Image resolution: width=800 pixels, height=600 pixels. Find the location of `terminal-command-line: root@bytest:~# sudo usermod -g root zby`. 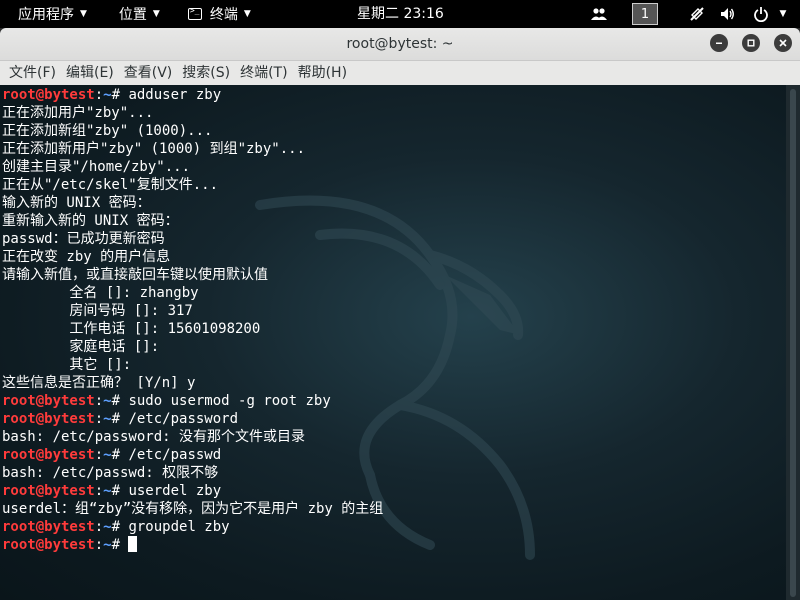

terminal-command-line: root@bytest:~# sudo usermod -g root zby is located at coordinates (192, 401).